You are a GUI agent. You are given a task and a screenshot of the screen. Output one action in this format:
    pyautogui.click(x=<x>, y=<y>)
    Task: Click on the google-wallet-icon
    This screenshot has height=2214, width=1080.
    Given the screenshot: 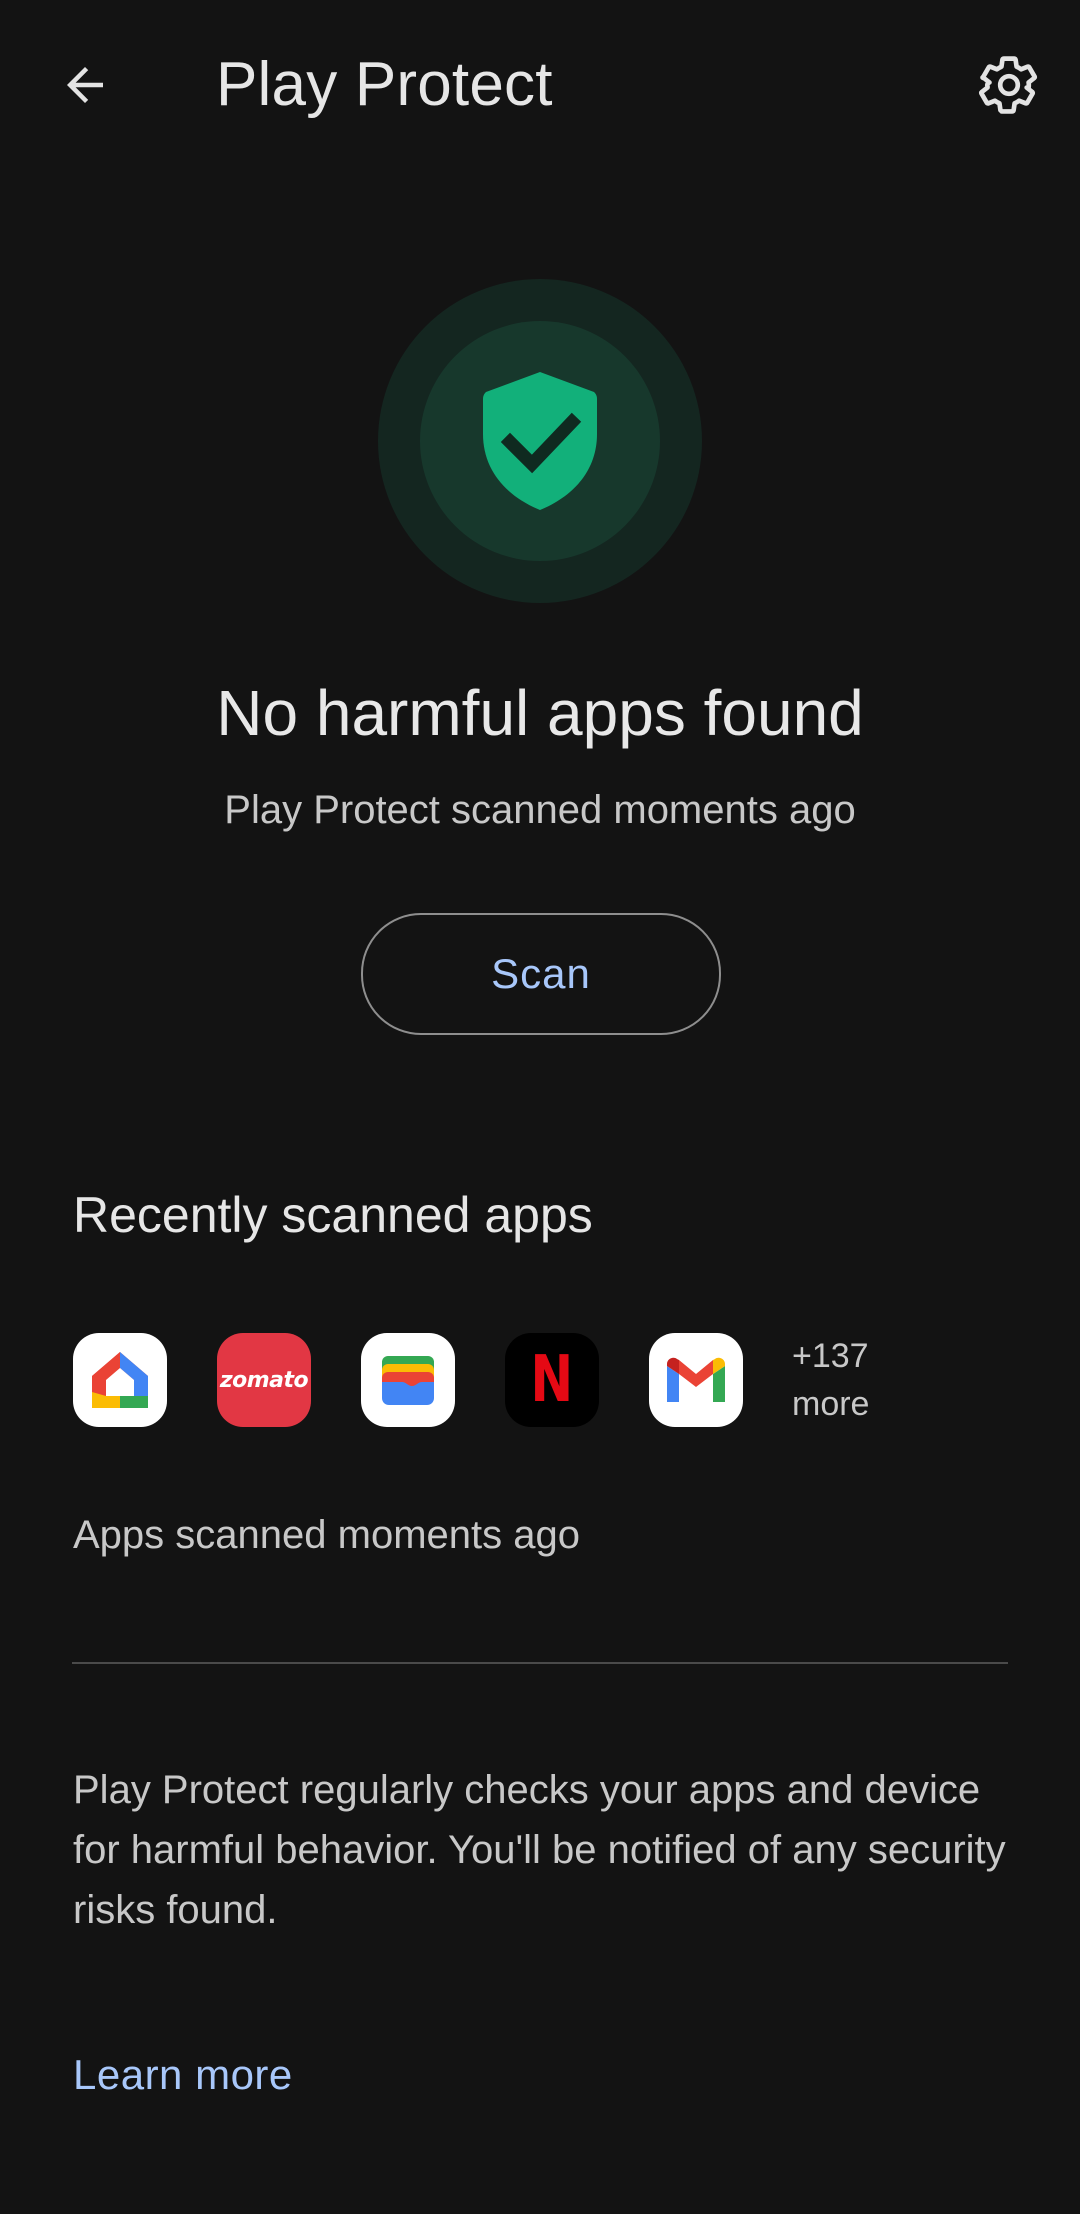 What is the action you would take?
    pyautogui.click(x=408, y=1380)
    